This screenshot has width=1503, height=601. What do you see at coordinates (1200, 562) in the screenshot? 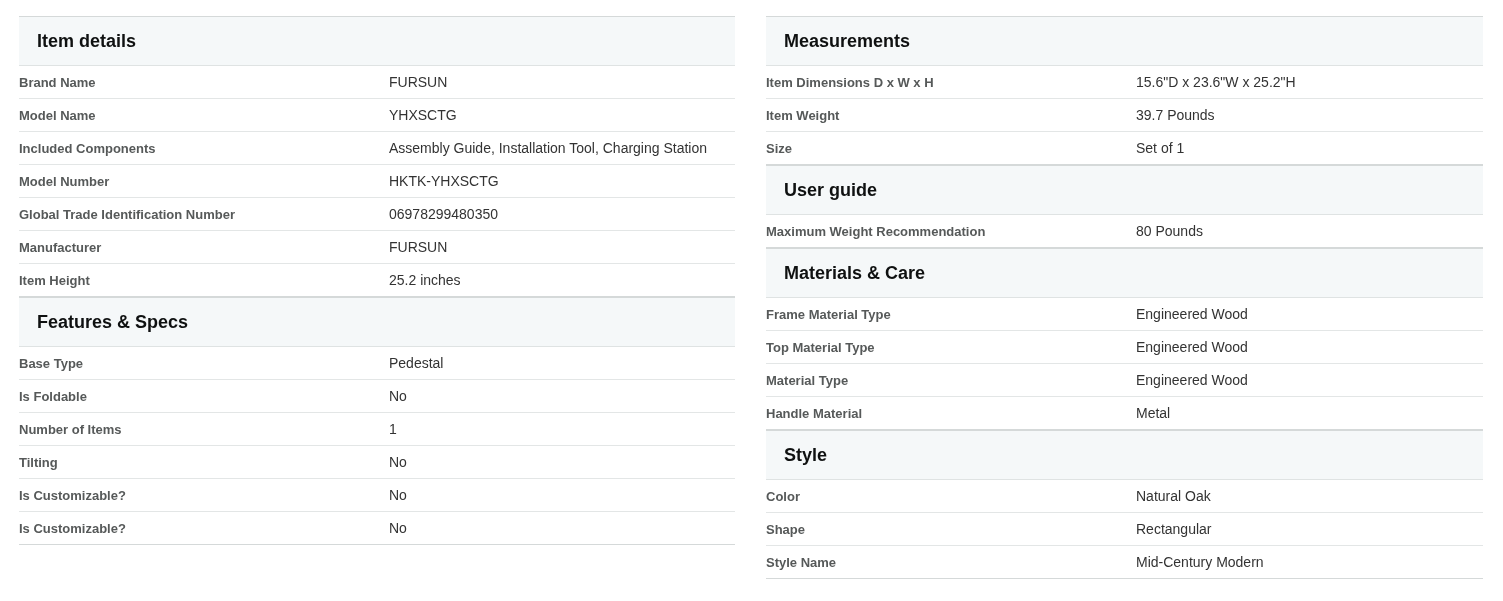
I see `spec-value: Mid-Century Modern` at bounding box center [1200, 562].